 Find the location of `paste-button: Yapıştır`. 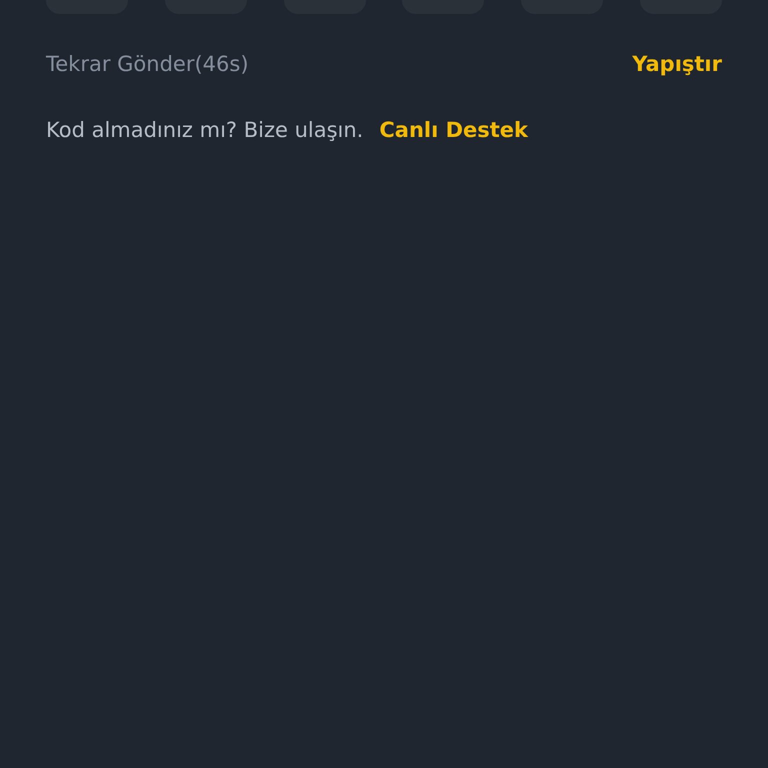

paste-button: Yapıştır is located at coordinates (677, 64).